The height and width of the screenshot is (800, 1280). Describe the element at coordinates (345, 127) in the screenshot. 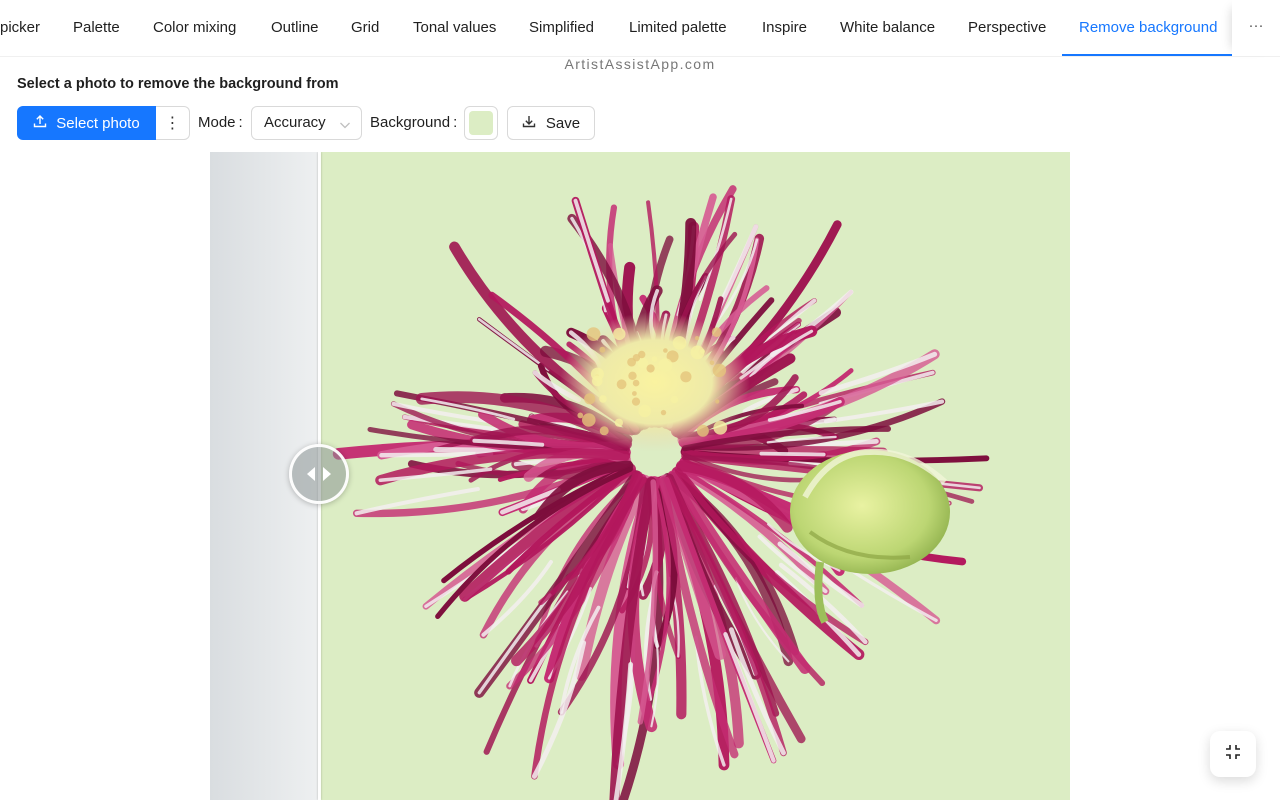

I see `chevron-down-icon` at that location.